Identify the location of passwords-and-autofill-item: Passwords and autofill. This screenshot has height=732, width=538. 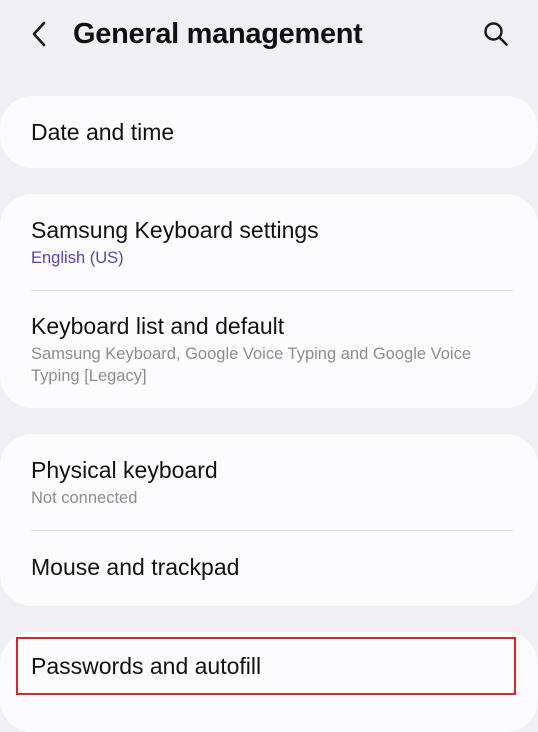
(269, 666).